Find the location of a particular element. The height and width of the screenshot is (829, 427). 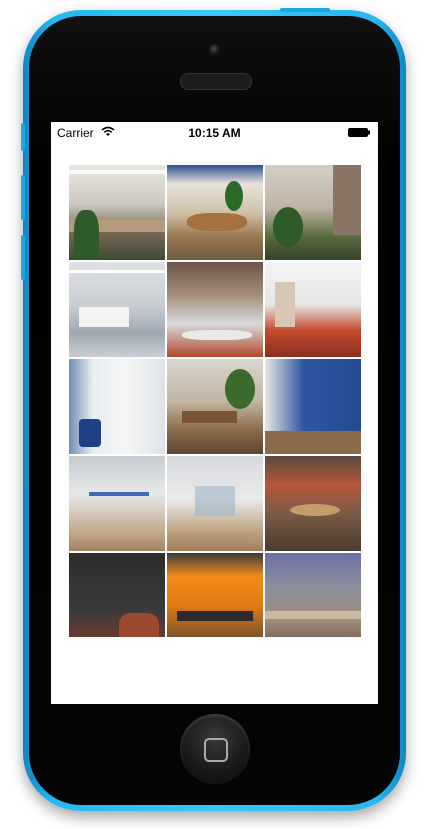

volume-up-button is located at coordinates (23, 197).